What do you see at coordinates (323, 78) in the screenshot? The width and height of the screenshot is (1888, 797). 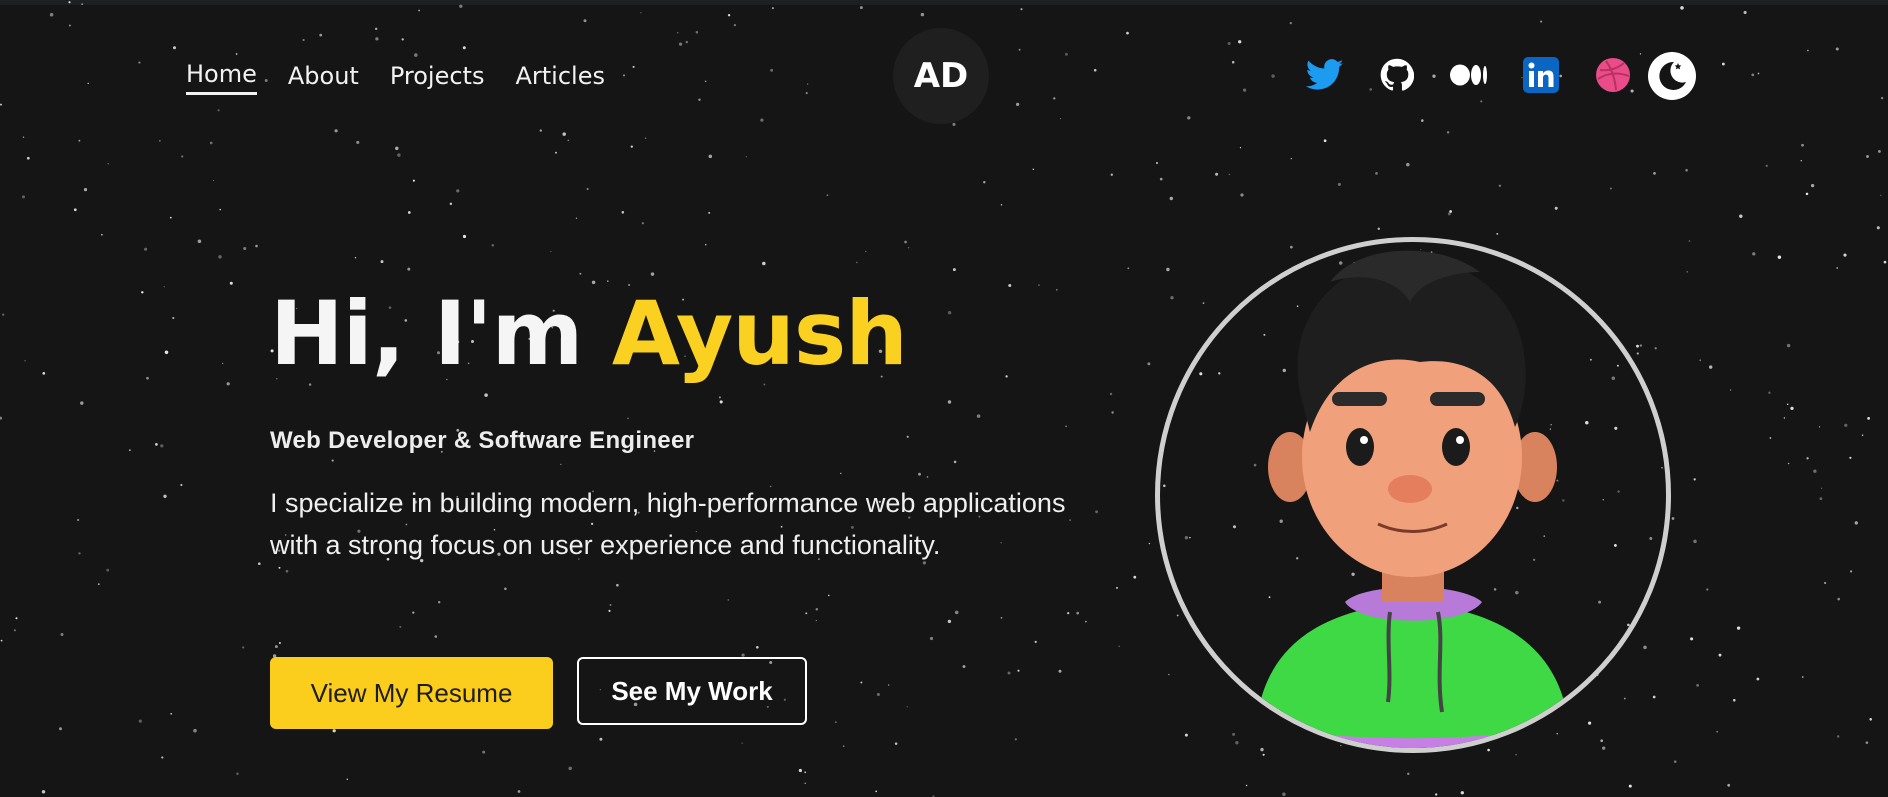 I see `nav-link-about: About` at bounding box center [323, 78].